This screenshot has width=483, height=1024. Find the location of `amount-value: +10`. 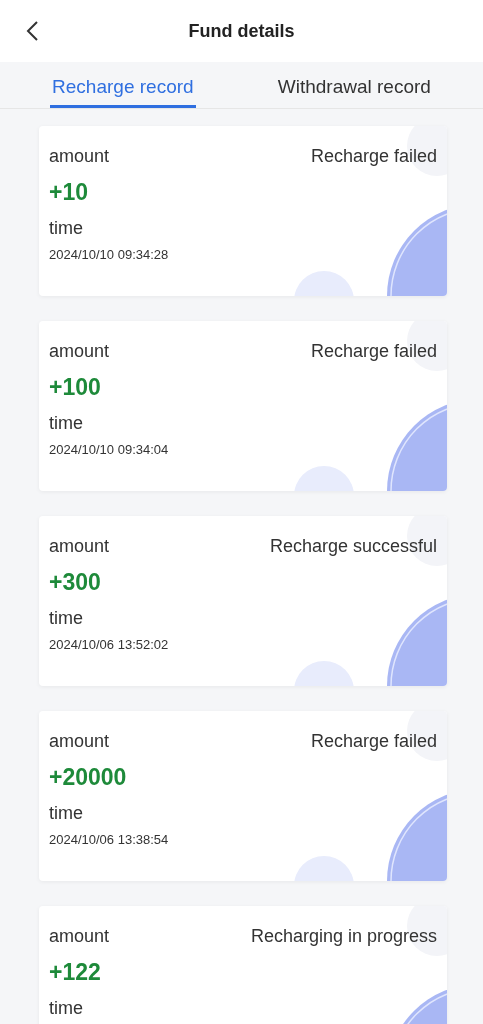

amount-value: +10 is located at coordinates (68, 192).